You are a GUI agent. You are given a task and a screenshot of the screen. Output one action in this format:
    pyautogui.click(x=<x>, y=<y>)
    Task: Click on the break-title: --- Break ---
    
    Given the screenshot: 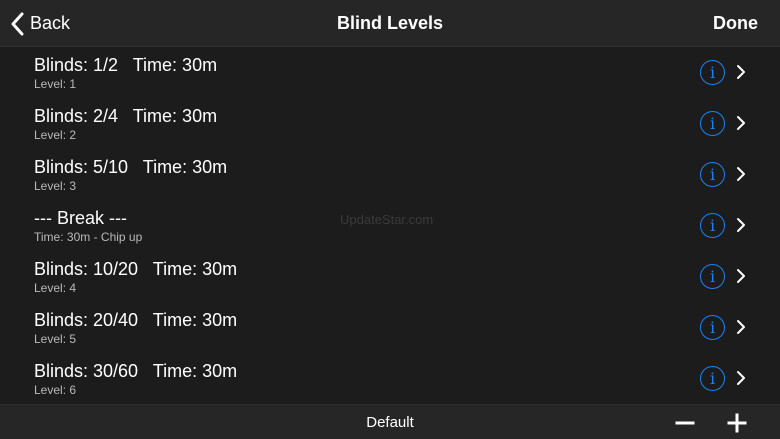 What is the action you would take?
    pyautogui.click(x=80, y=218)
    